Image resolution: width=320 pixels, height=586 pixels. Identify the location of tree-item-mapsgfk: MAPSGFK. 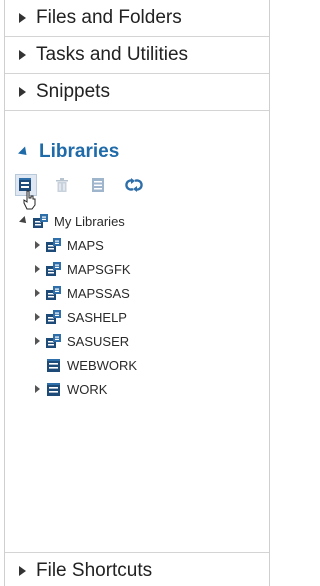
(81, 269).